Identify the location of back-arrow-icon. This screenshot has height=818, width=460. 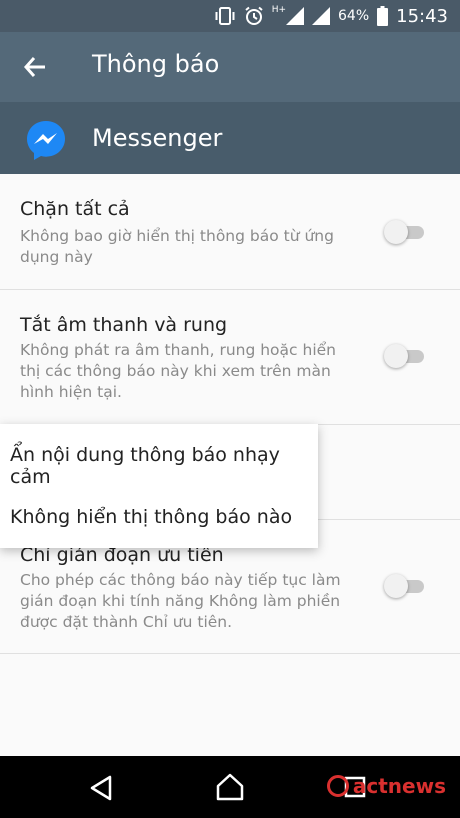
(34, 67).